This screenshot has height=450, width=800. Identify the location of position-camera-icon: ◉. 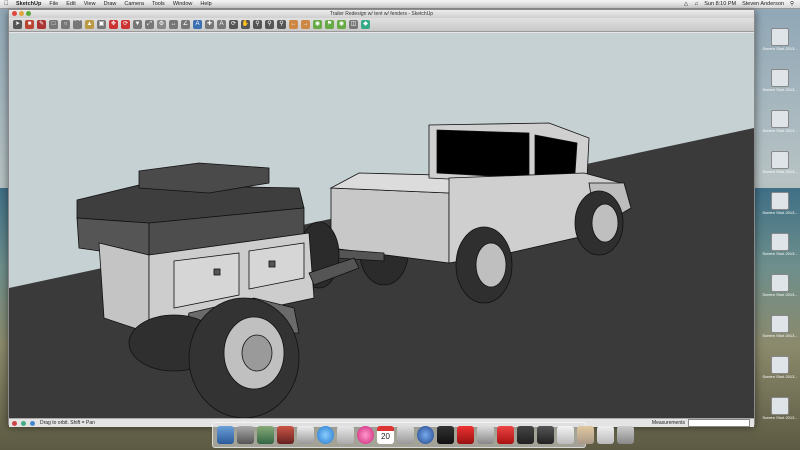
(317, 24).